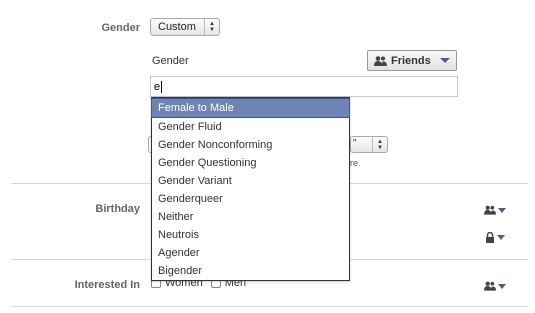 This screenshot has height=313, width=535. I want to click on custom-gender-input: e, so click(304, 86).